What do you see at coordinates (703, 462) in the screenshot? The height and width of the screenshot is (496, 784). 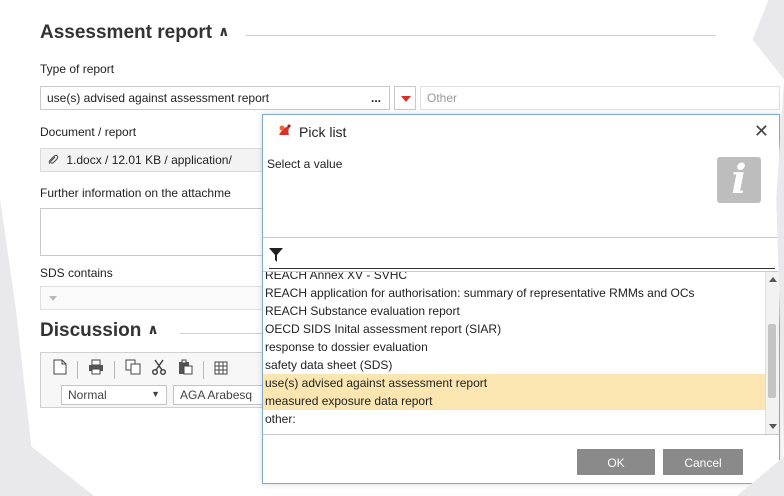 I see `cancel-button: Cancel` at bounding box center [703, 462].